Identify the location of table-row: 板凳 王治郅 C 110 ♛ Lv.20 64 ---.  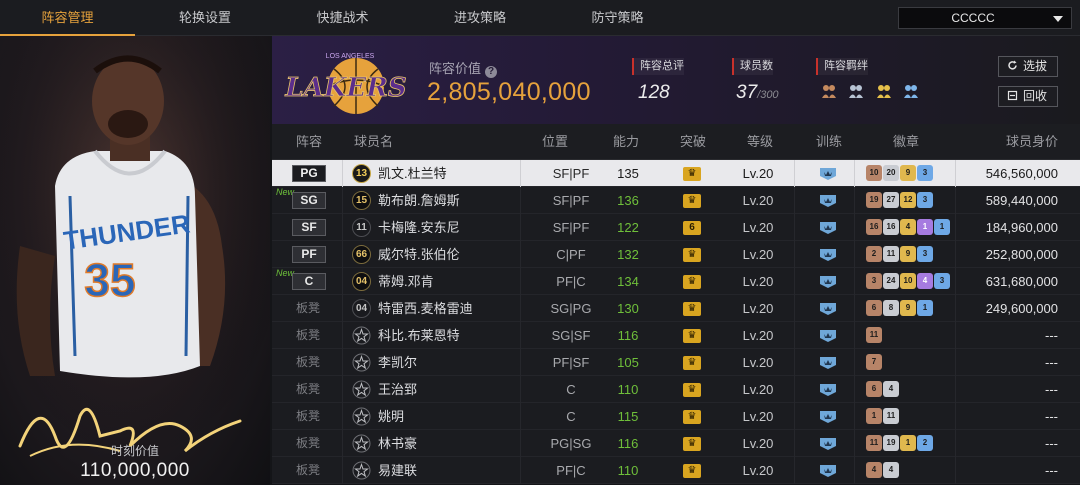
(676, 389).